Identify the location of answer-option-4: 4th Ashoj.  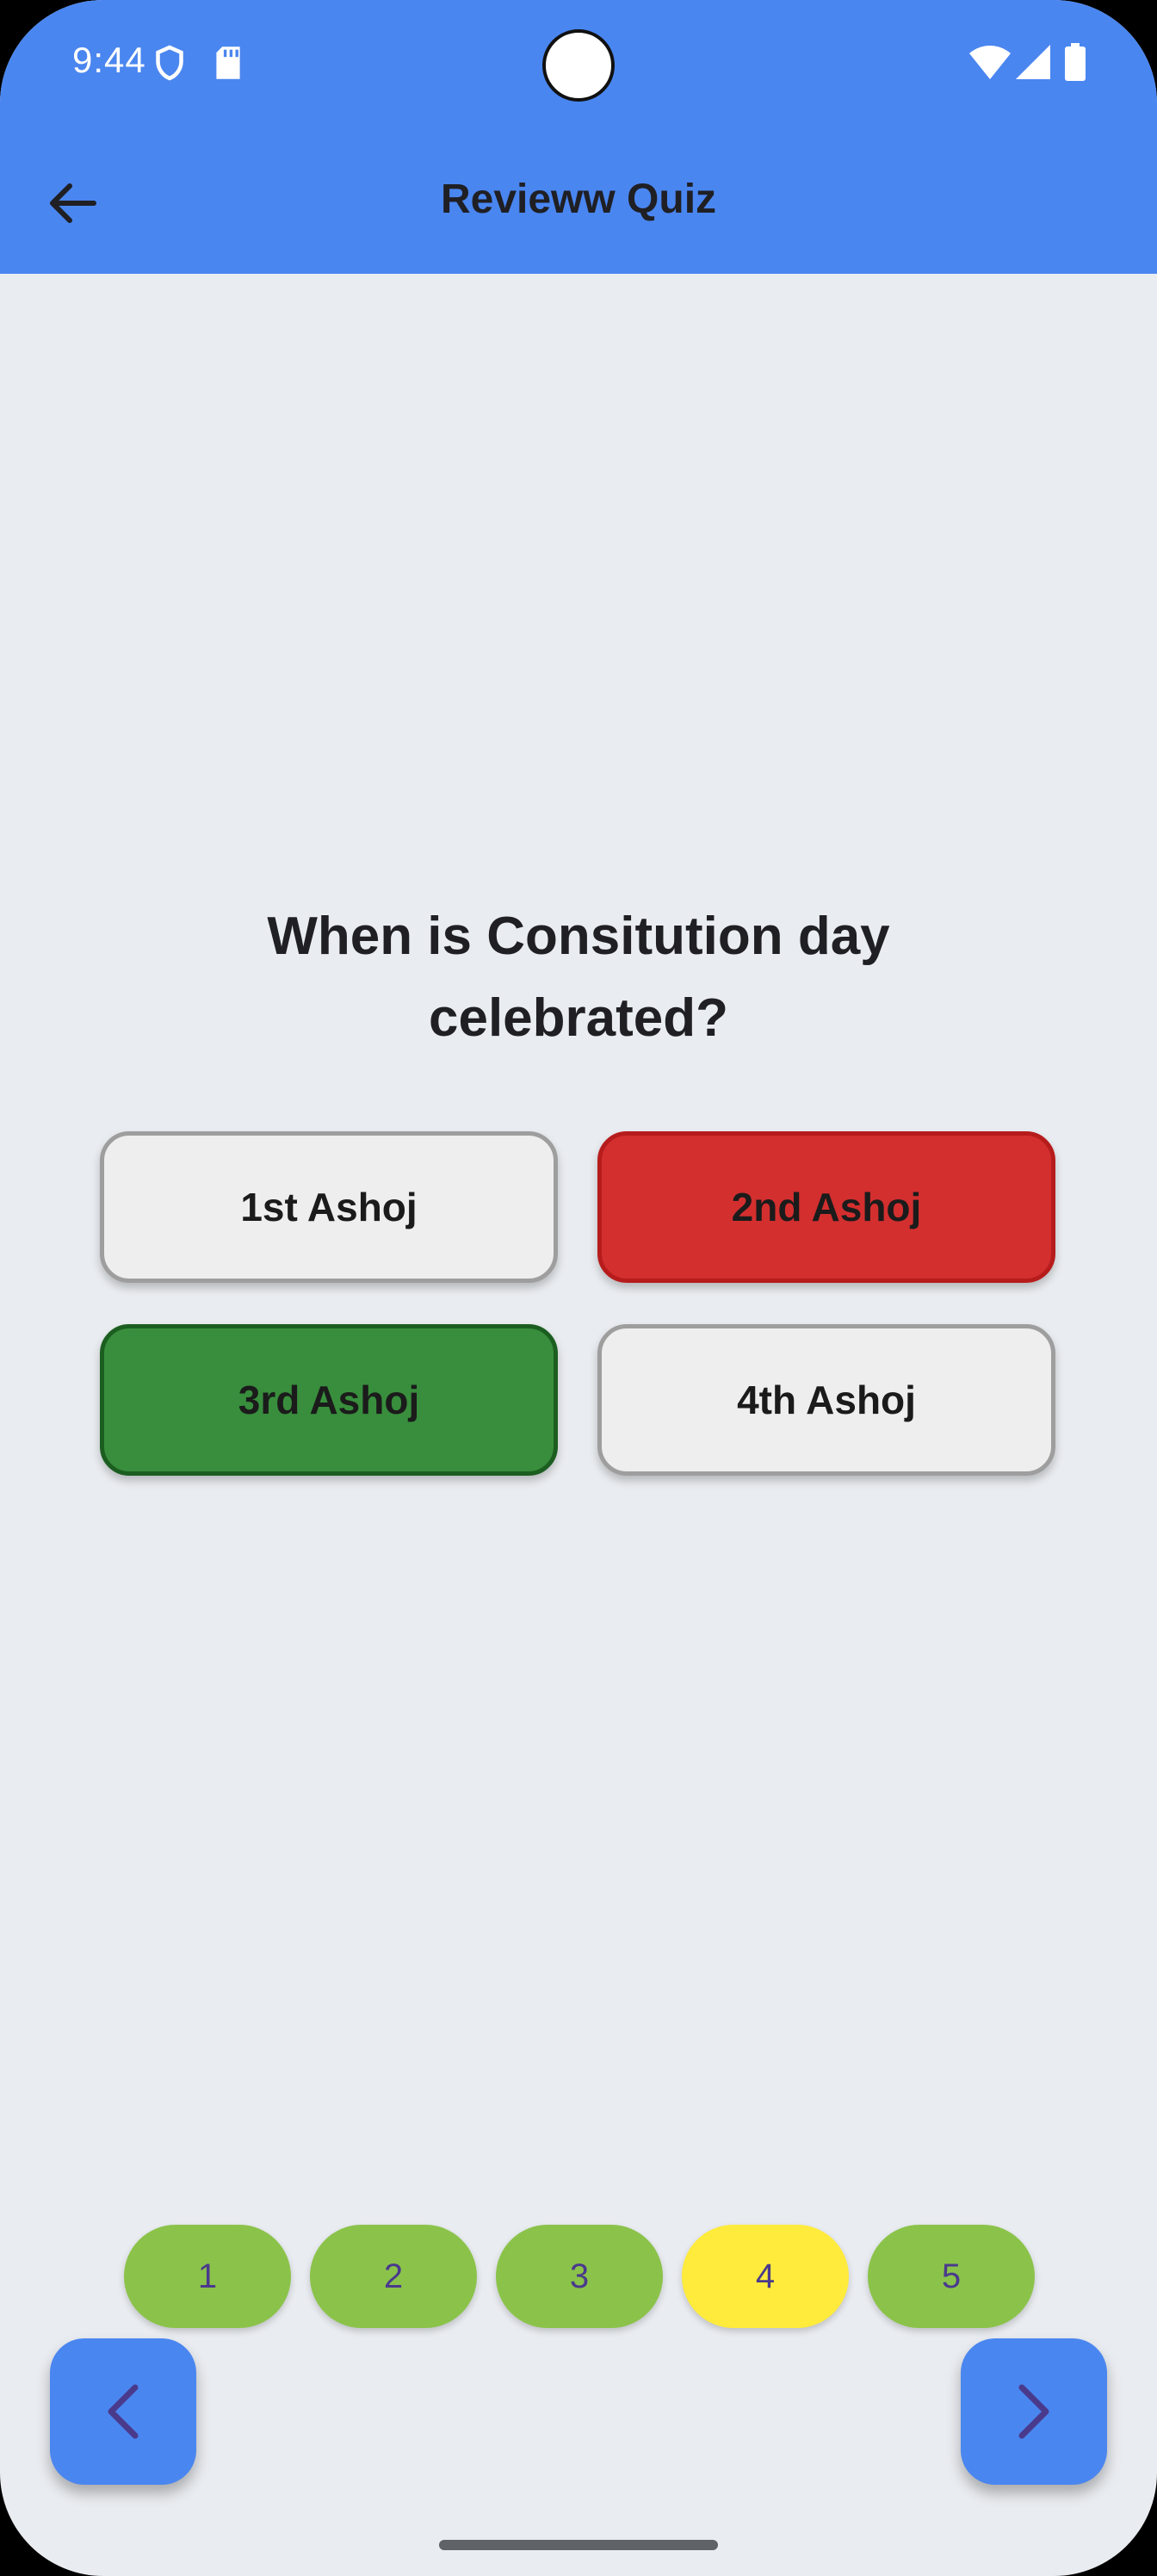
(826, 1400).